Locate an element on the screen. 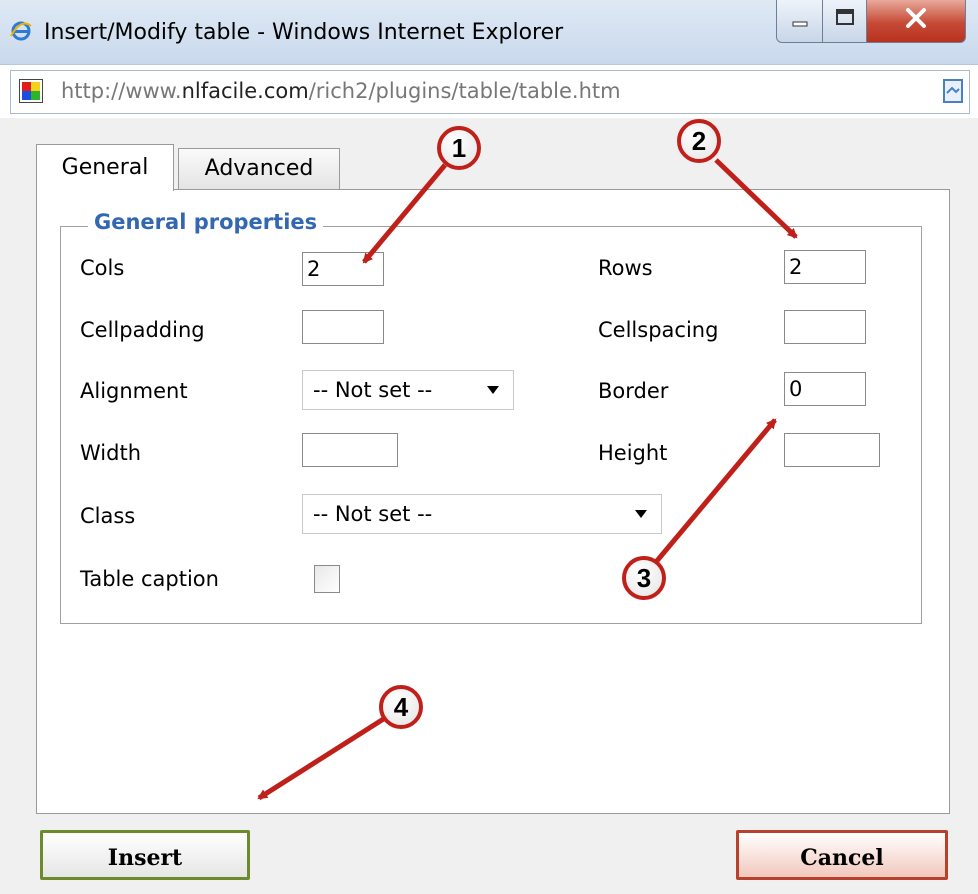  alignment-select-value: -- Not set -- is located at coordinates (373, 390).